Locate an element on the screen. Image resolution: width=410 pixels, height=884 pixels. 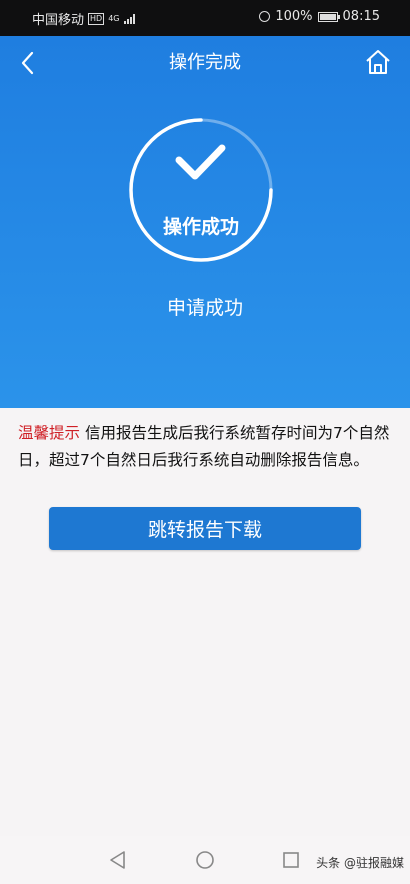
circle-home-icon is located at coordinates (205, 860).